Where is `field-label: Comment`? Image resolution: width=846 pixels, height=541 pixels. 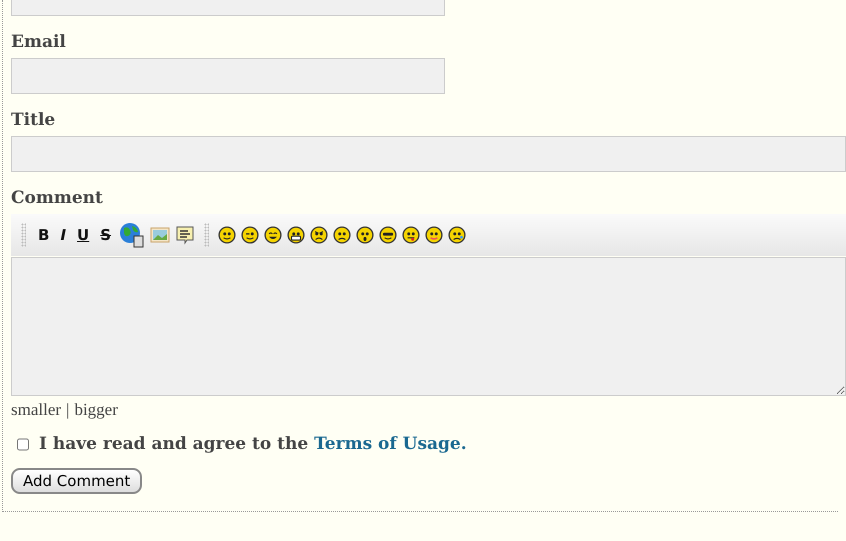 field-label: Comment is located at coordinates (57, 198).